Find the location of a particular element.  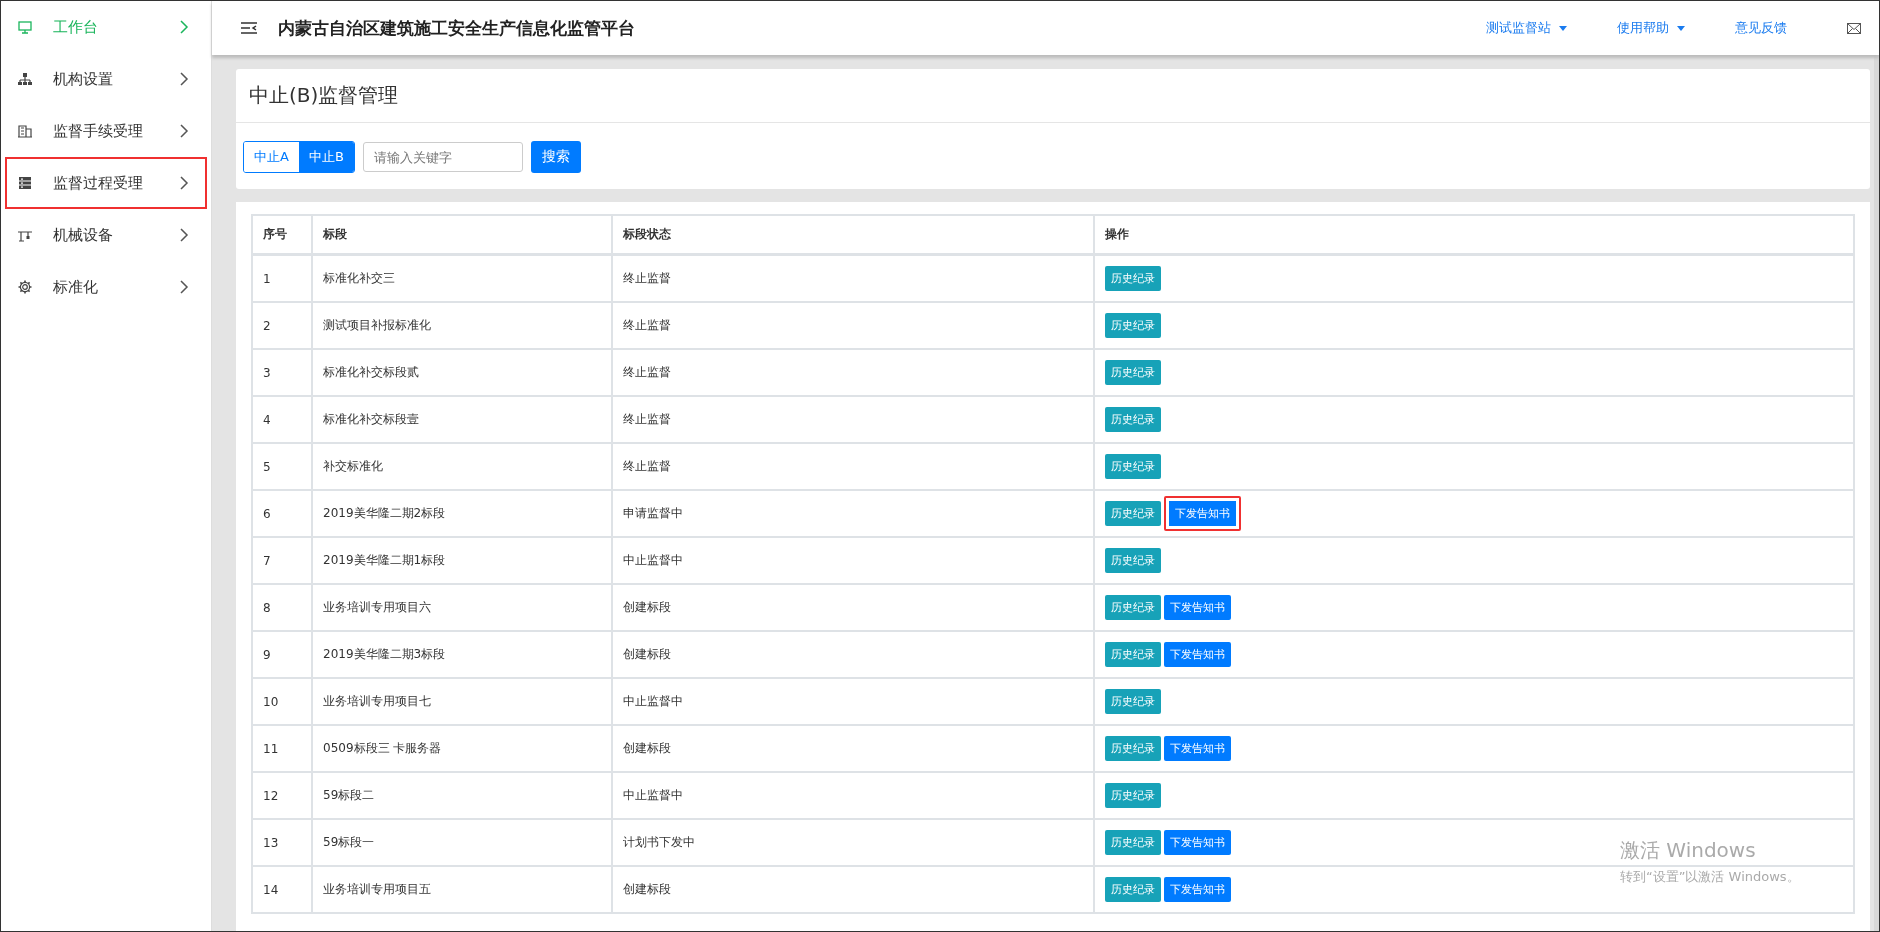

table-cell: 9 is located at coordinates (282, 654).